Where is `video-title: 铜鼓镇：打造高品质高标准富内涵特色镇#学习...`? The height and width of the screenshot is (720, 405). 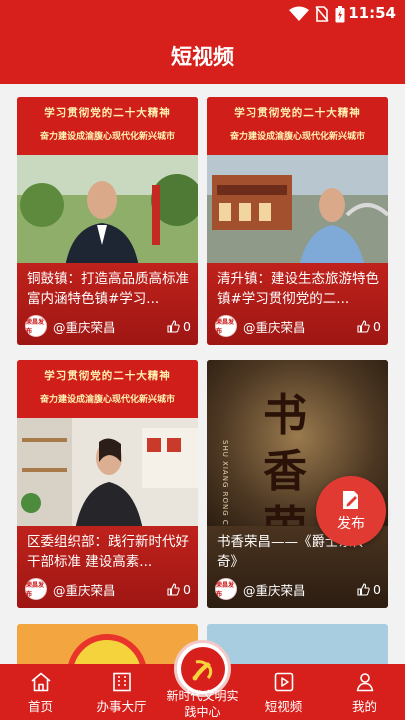 video-title: 铜鼓镇：打造高品质高标准富内涵特色镇#学习... is located at coordinates (109, 289).